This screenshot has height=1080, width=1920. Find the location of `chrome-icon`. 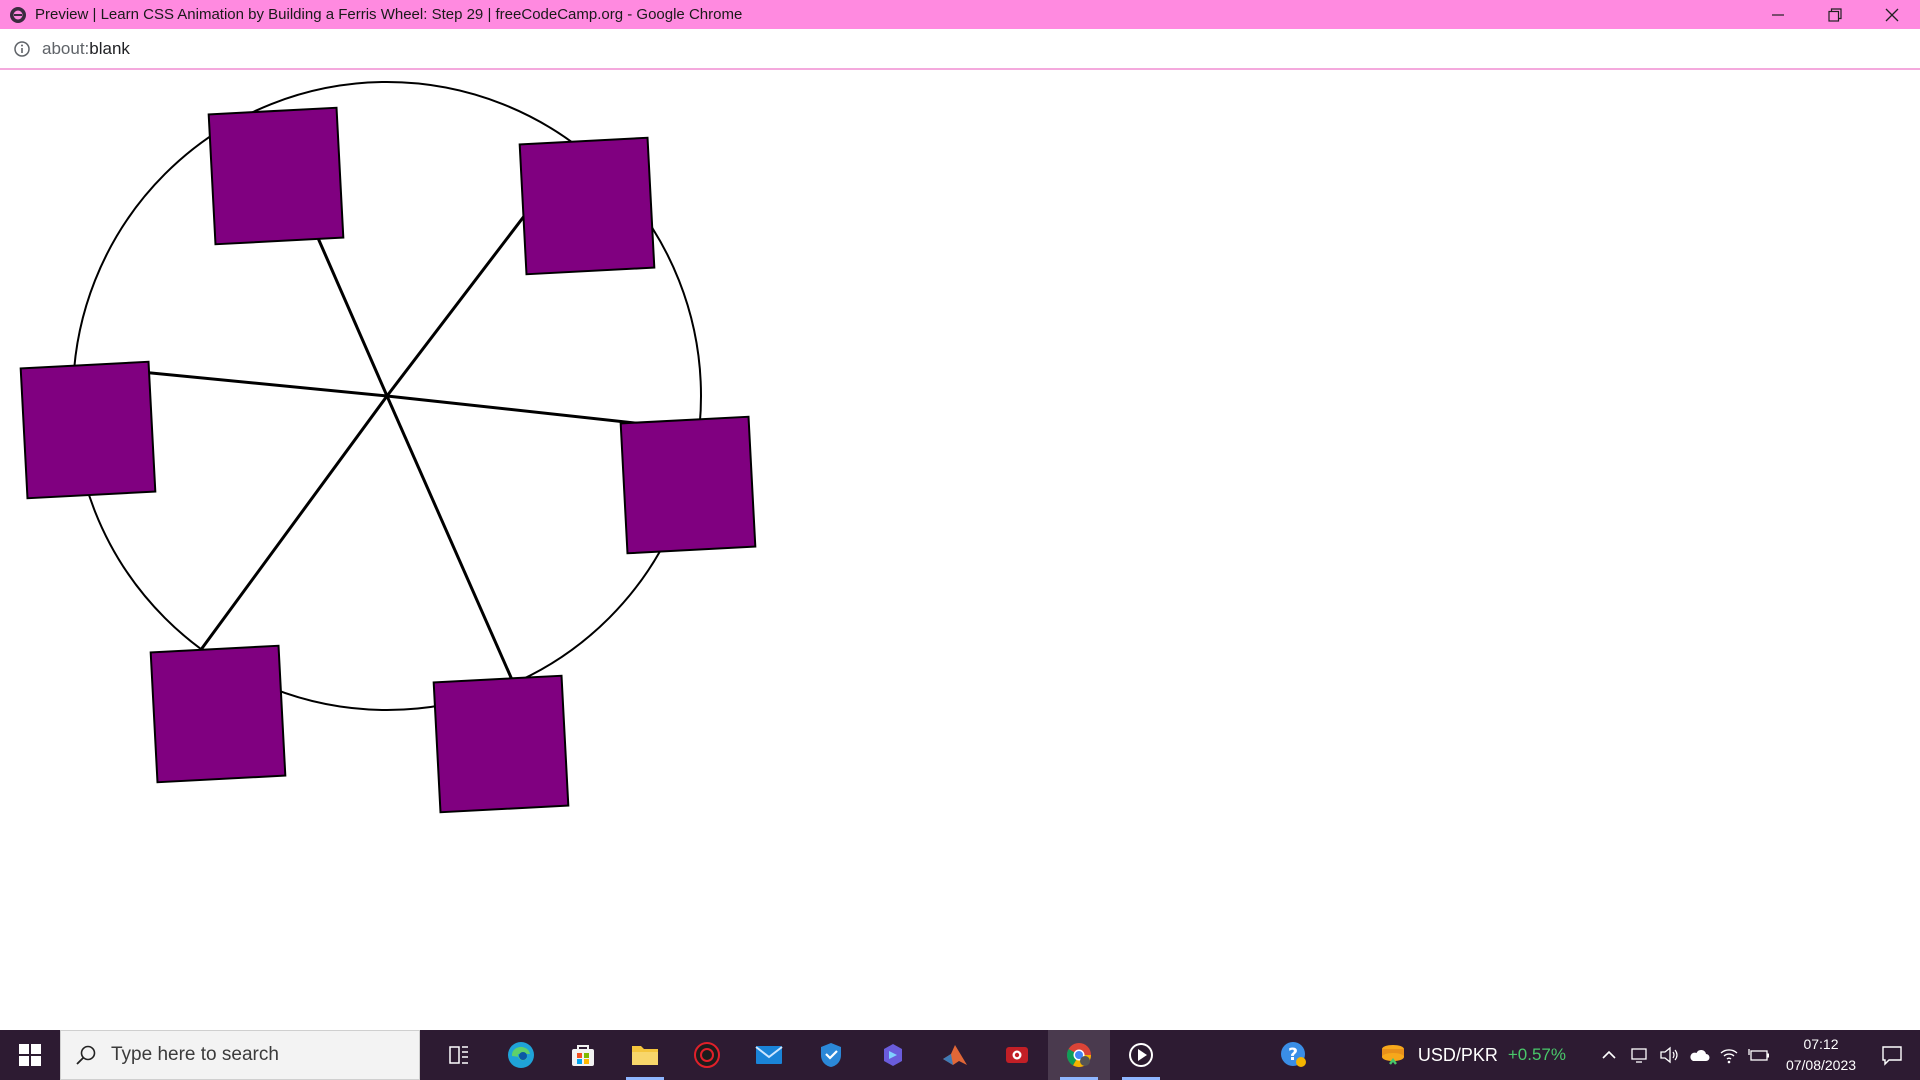

chrome-icon is located at coordinates (1078, 1055).